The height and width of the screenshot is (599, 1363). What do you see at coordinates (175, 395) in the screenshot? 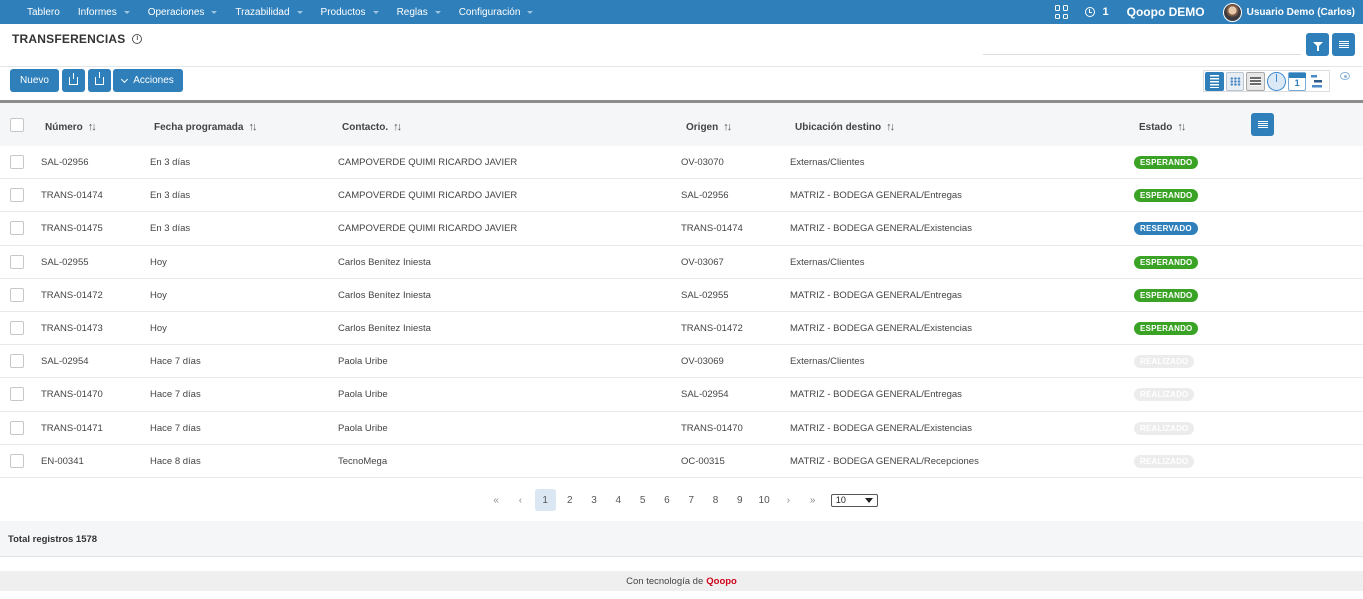
I see `cell-fecha: Hace 7 días` at bounding box center [175, 395].